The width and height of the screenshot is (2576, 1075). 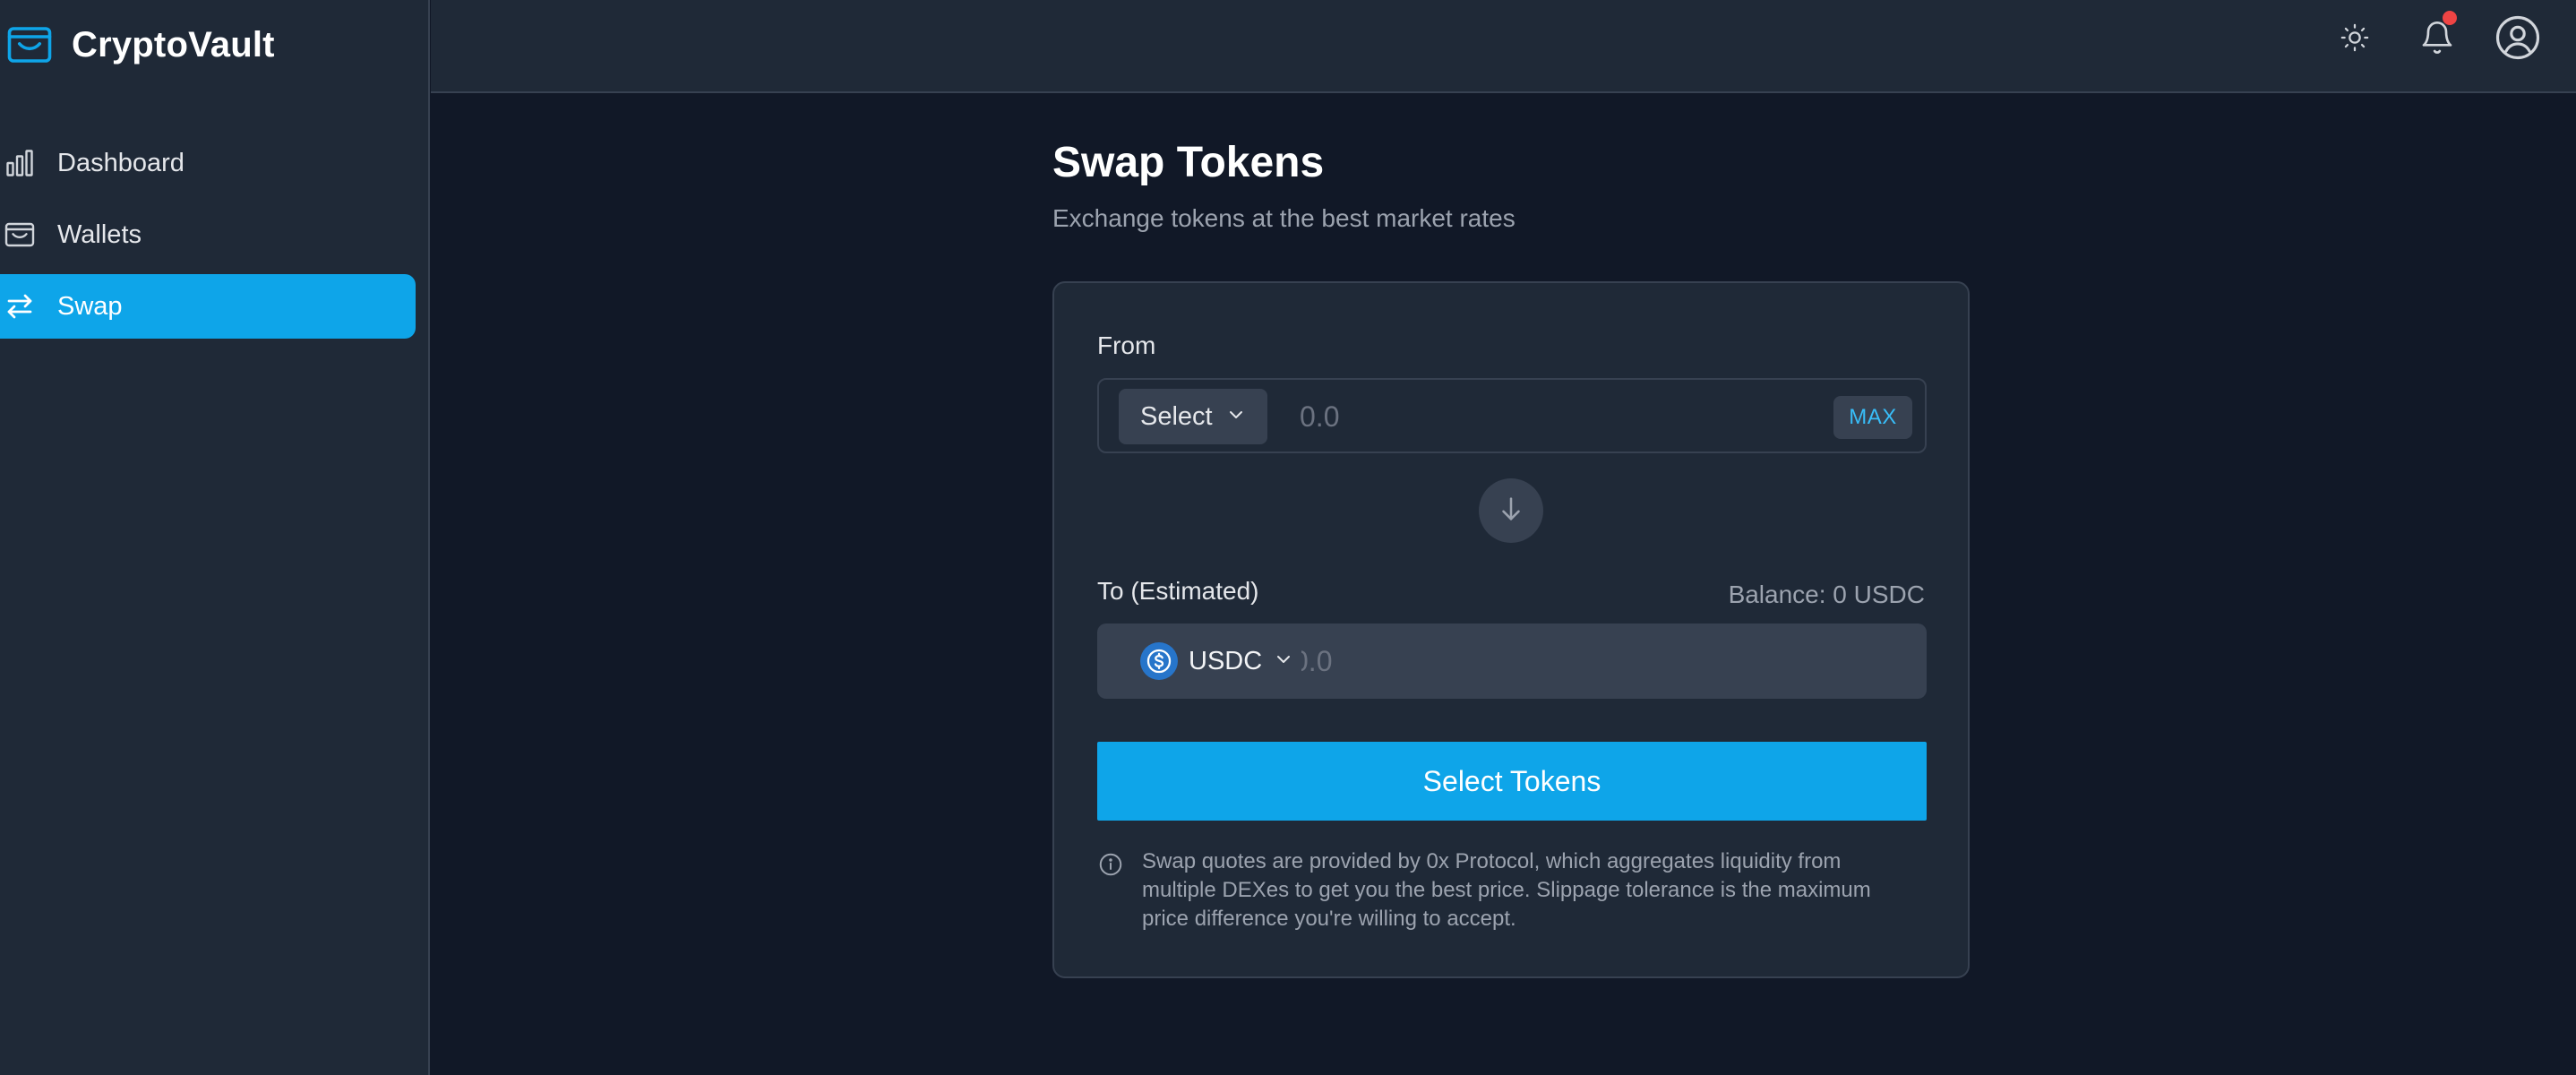 I want to click on from-input-group: Select MAX, so click(x=1512, y=415).